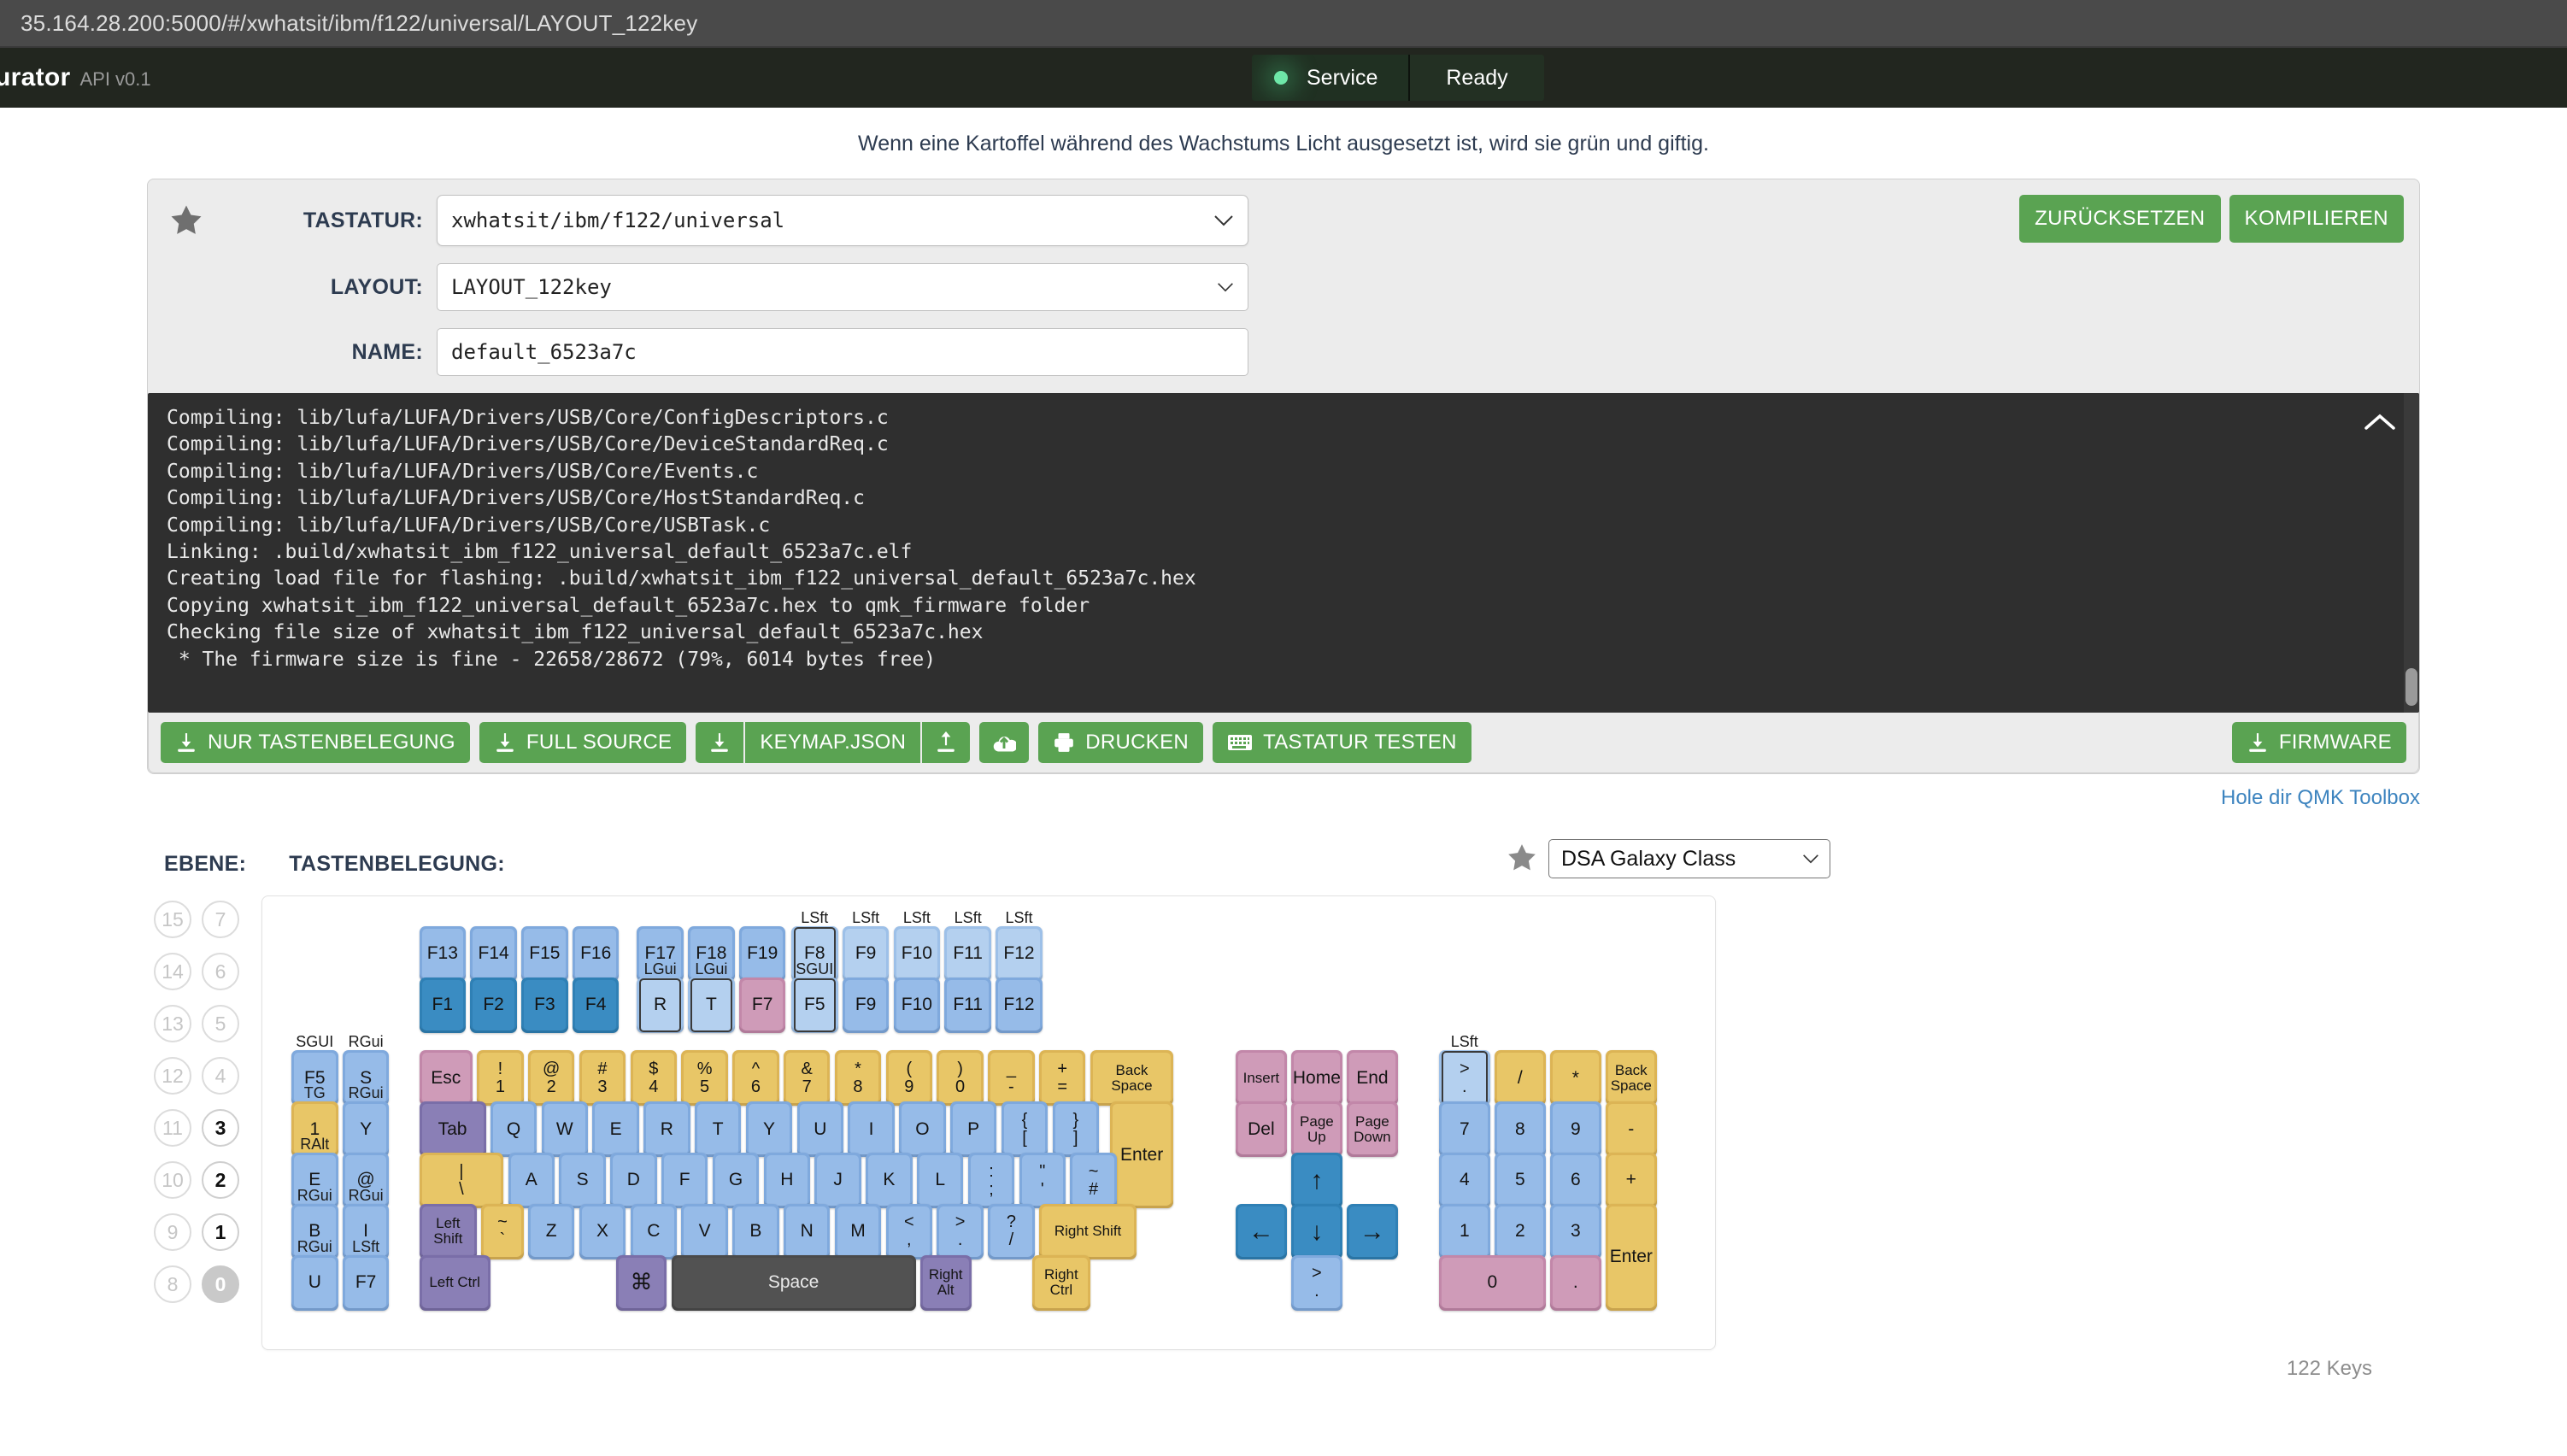  I want to click on keycap: F17, so click(660, 953).